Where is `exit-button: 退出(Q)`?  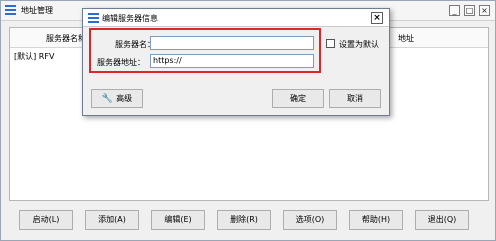
exit-button: 退出(Q) is located at coordinates (442, 220).